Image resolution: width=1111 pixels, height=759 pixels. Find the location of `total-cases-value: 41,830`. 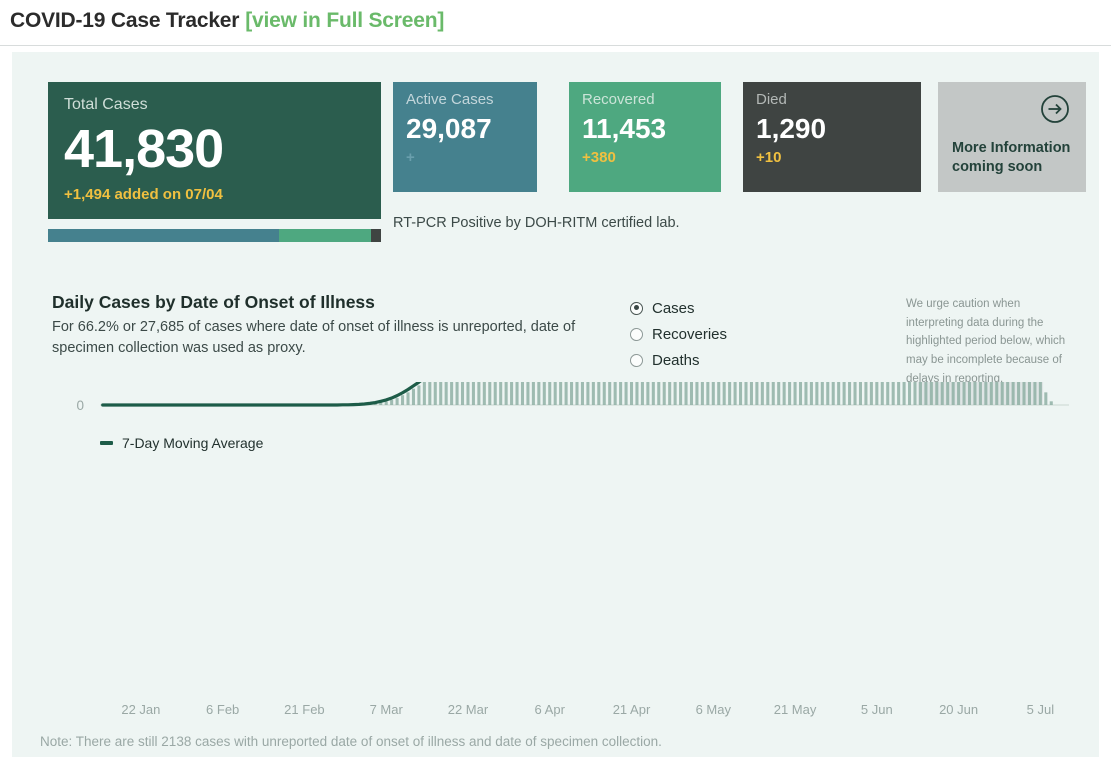

total-cases-value: 41,830 is located at coordinates (144, 148).